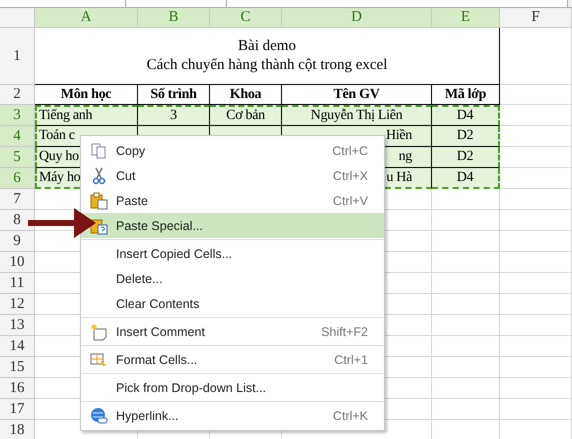  Describe the element at coordinates (232, 415) in the screenshot. I see `menu-item: Hyperlink... Ctrl+K` at that location.